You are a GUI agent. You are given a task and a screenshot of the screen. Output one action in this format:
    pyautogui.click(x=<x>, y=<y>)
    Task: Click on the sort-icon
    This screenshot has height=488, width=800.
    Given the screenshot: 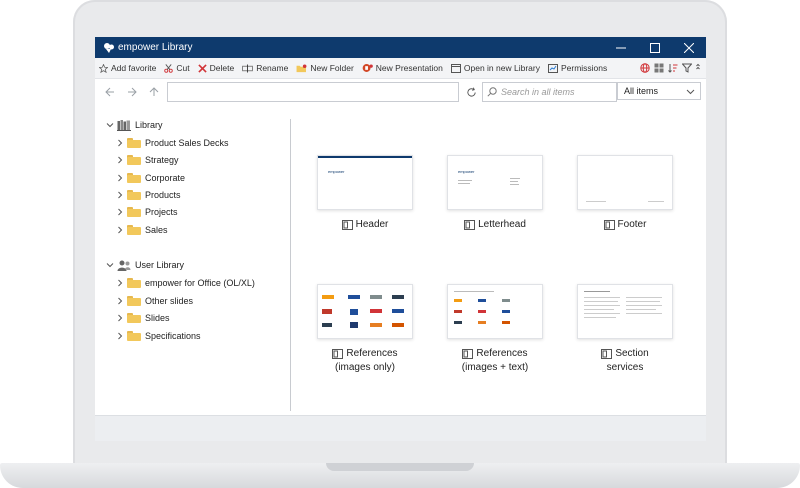 What is the action you would take?
    pyautogui.click(x=673, y=68)
    